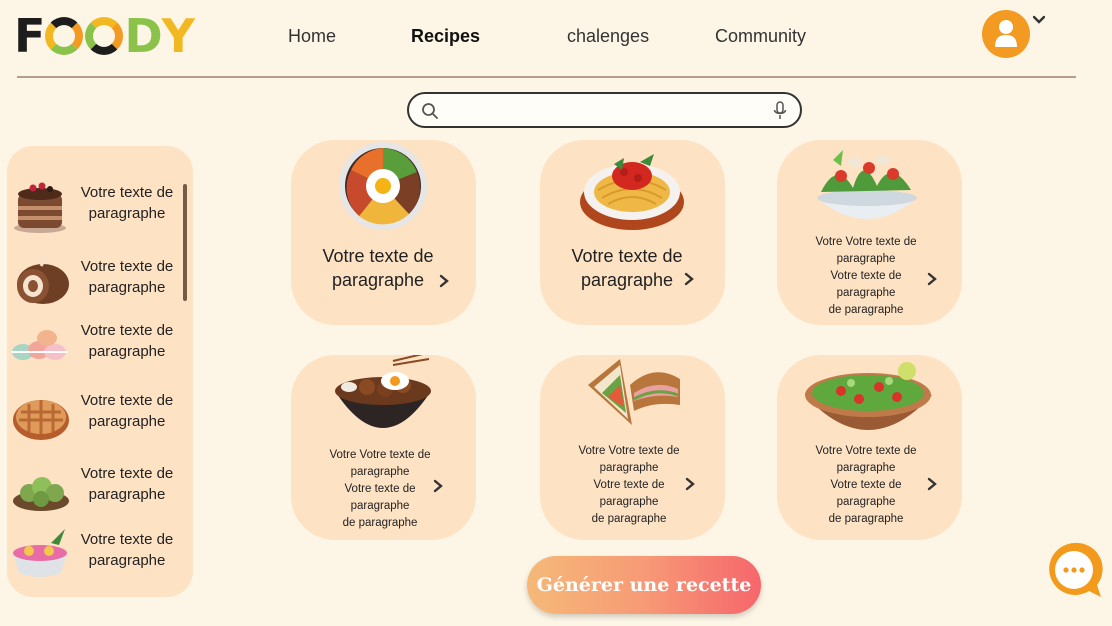 The width and height of the screenshot is (1112, 626). Describe the element at coordinates (40, 345) in the screenshot. I see `macarons-icon` at that location.